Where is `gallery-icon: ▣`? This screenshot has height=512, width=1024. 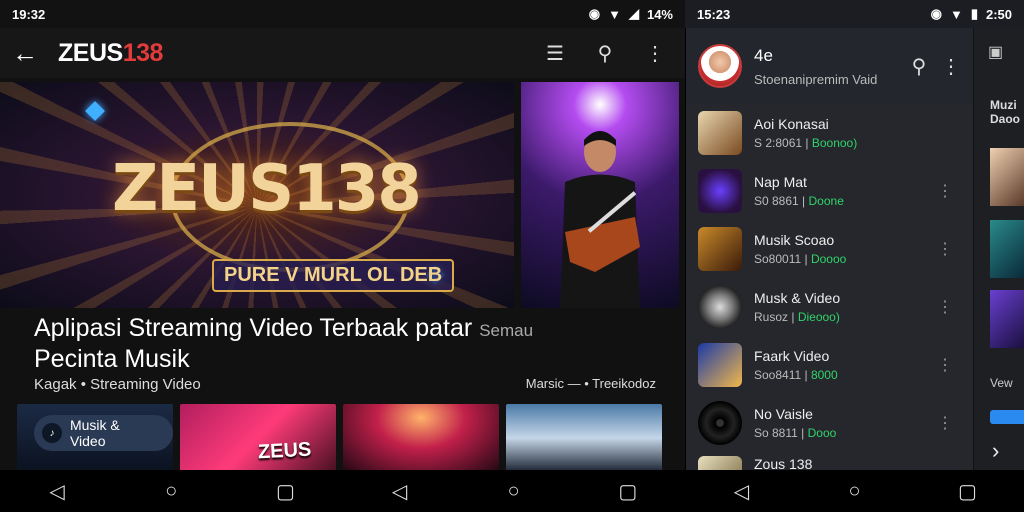 gallery-icon: ▣ is located at coordinates (995, 52).